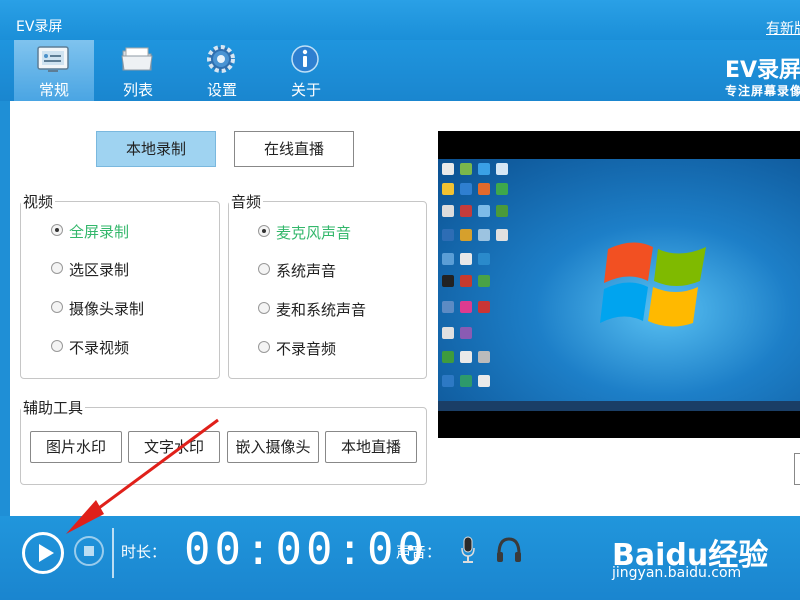 Image resolution: width=800 pixels, height=600 pixels. I want to click on image-watermark-button: 图片水印, so click(76, 447).